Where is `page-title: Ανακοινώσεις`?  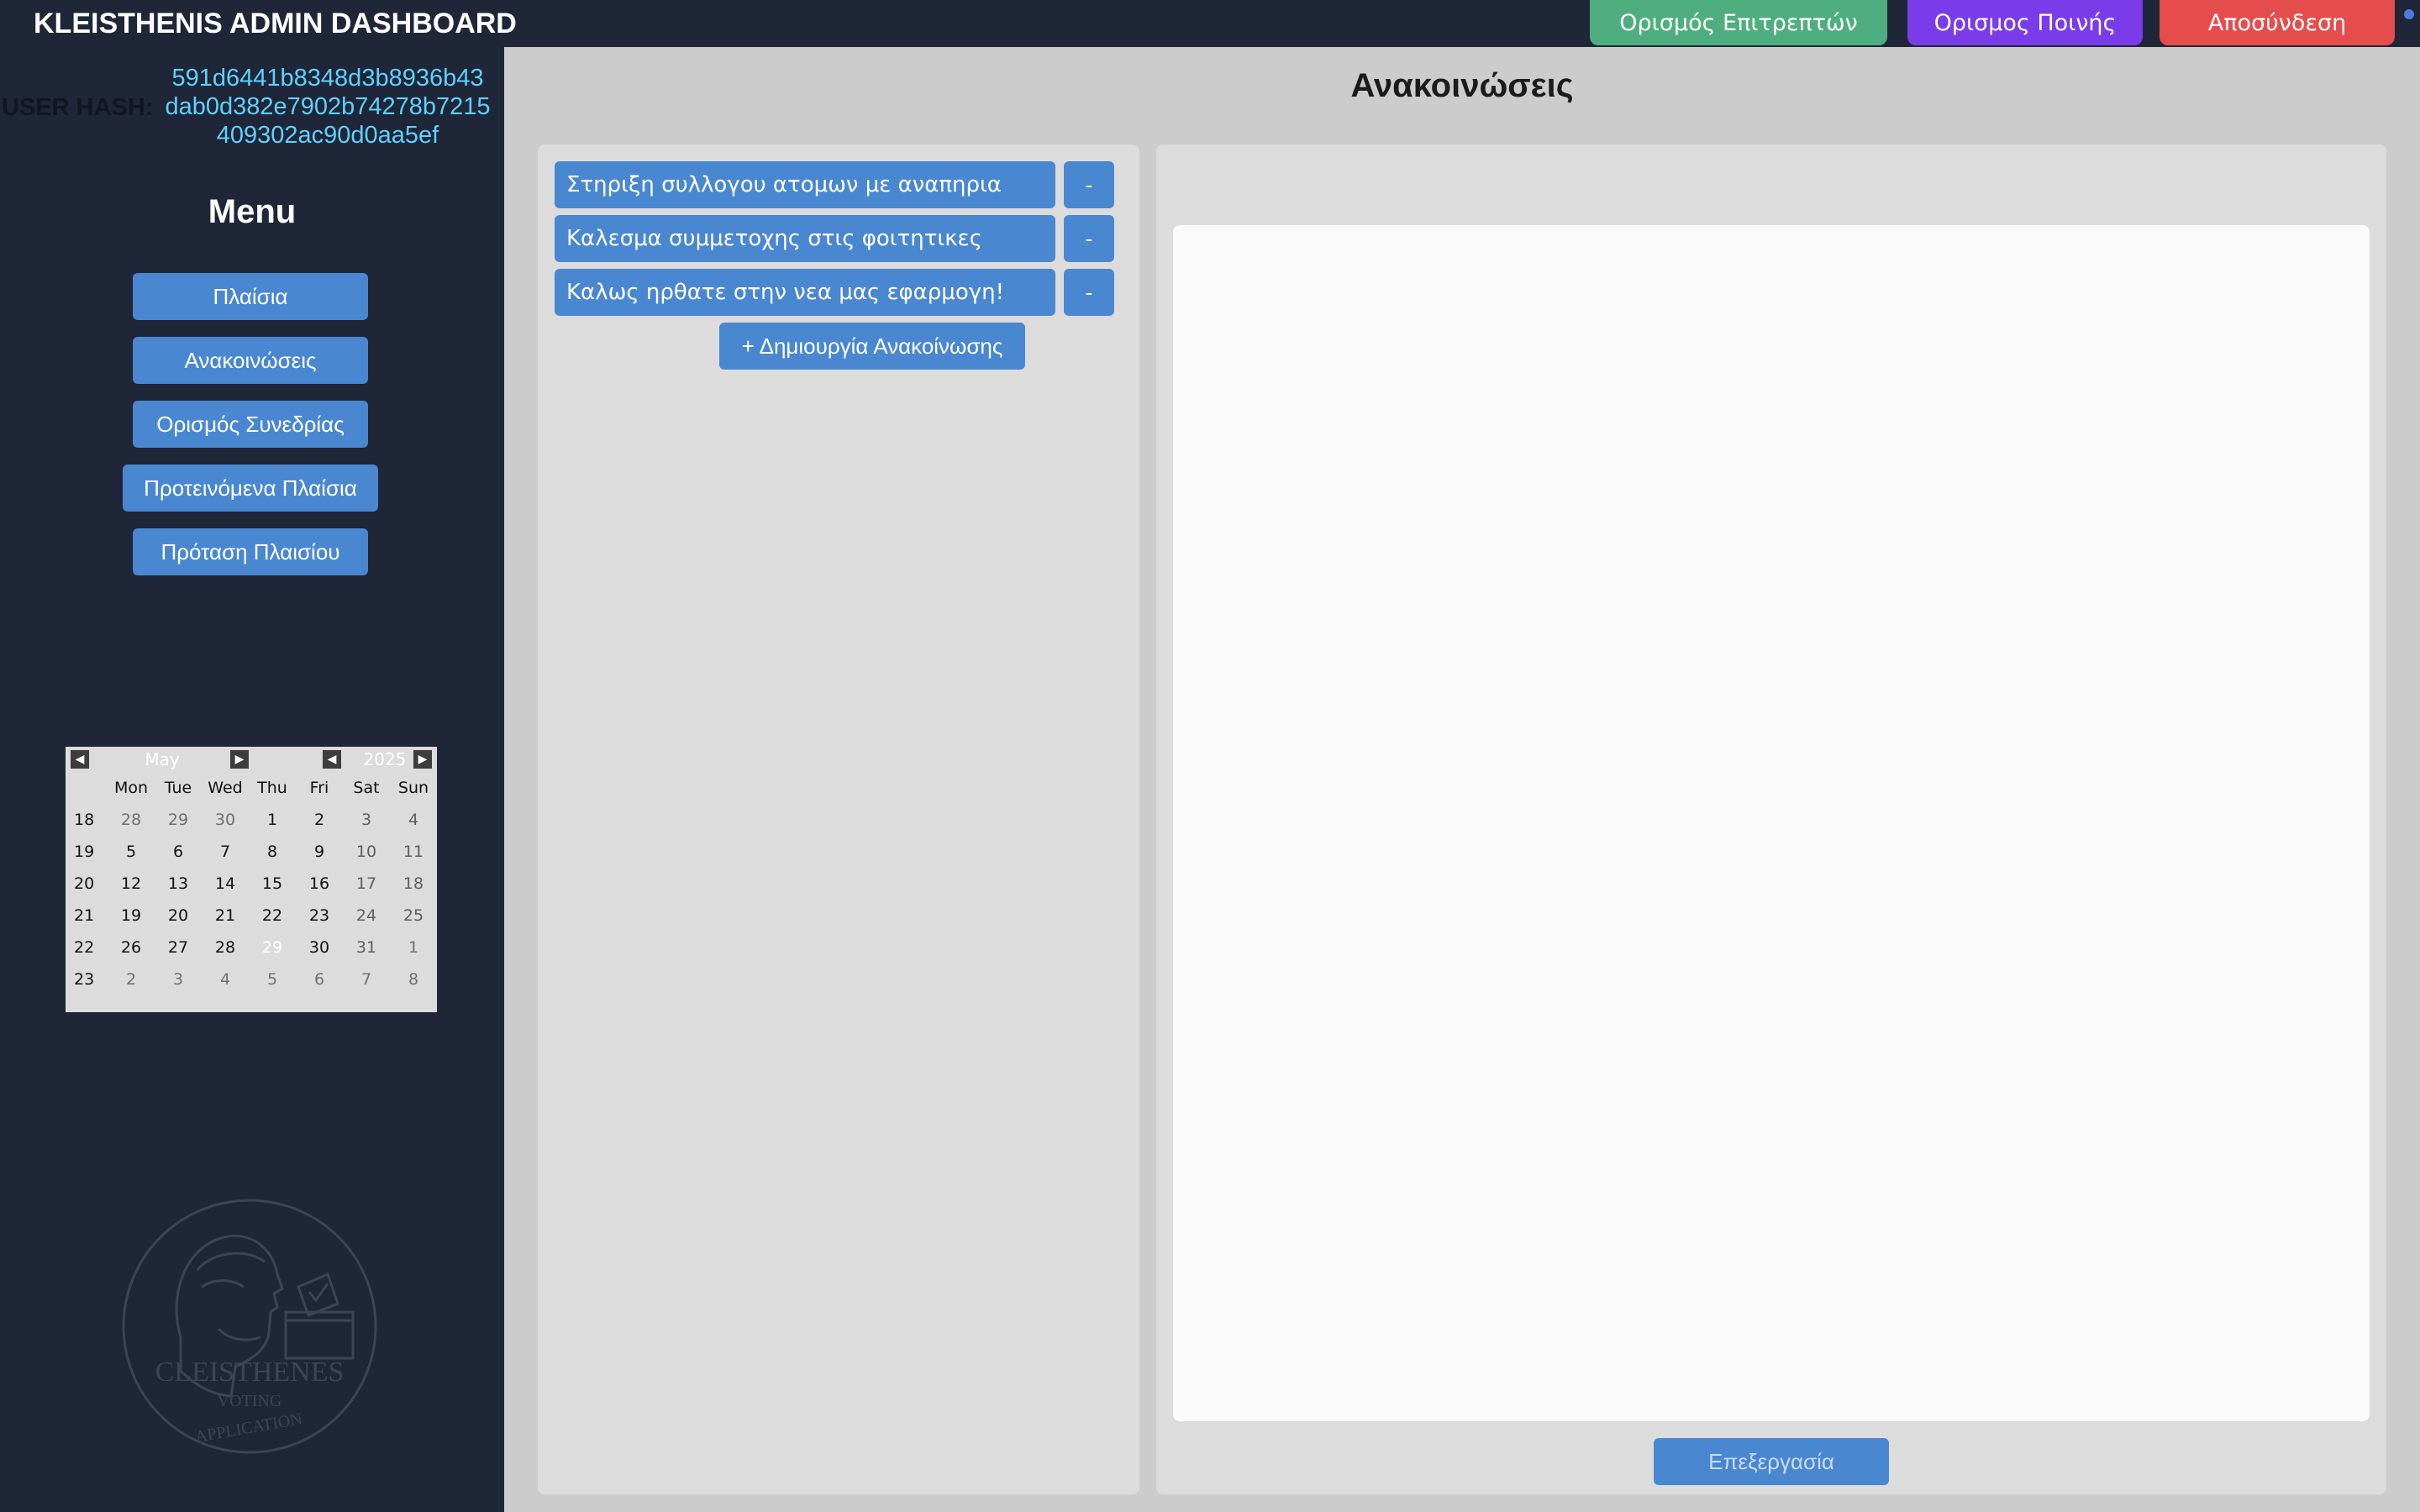
page-title: Ανακοινώσεις is located at coordinates (1462, 85).